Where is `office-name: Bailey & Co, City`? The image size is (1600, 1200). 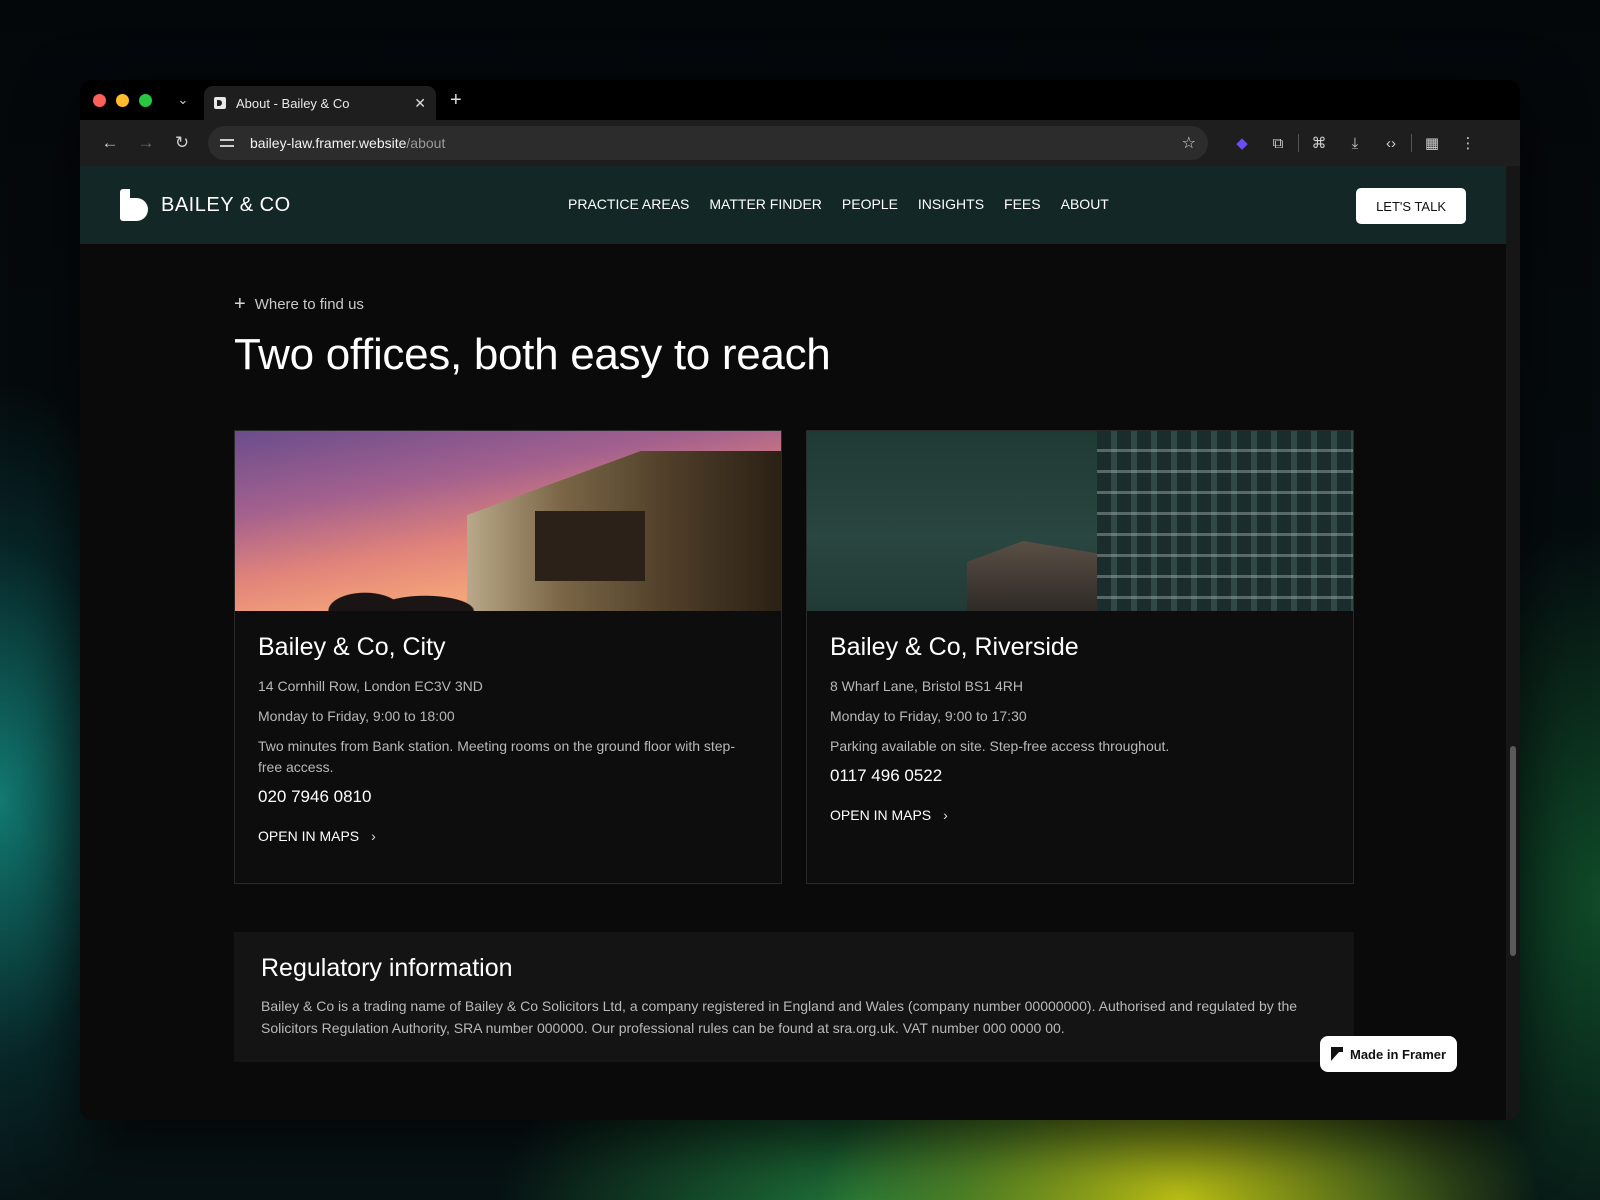
office-name: Bailey & Co, City is located at coordinates (352, 647).